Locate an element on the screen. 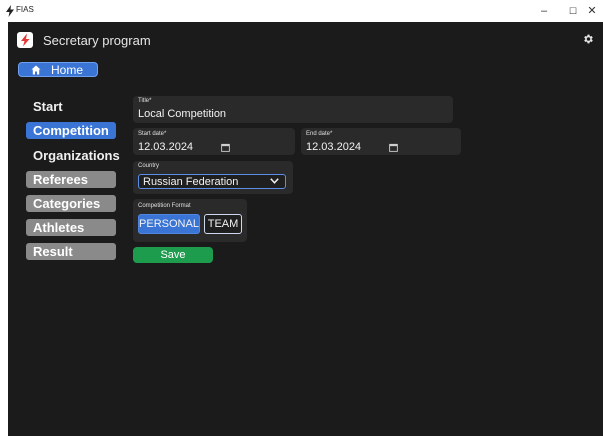 This screenshot has height=436, width=603. home-icon is located at coordinates (36, 70).